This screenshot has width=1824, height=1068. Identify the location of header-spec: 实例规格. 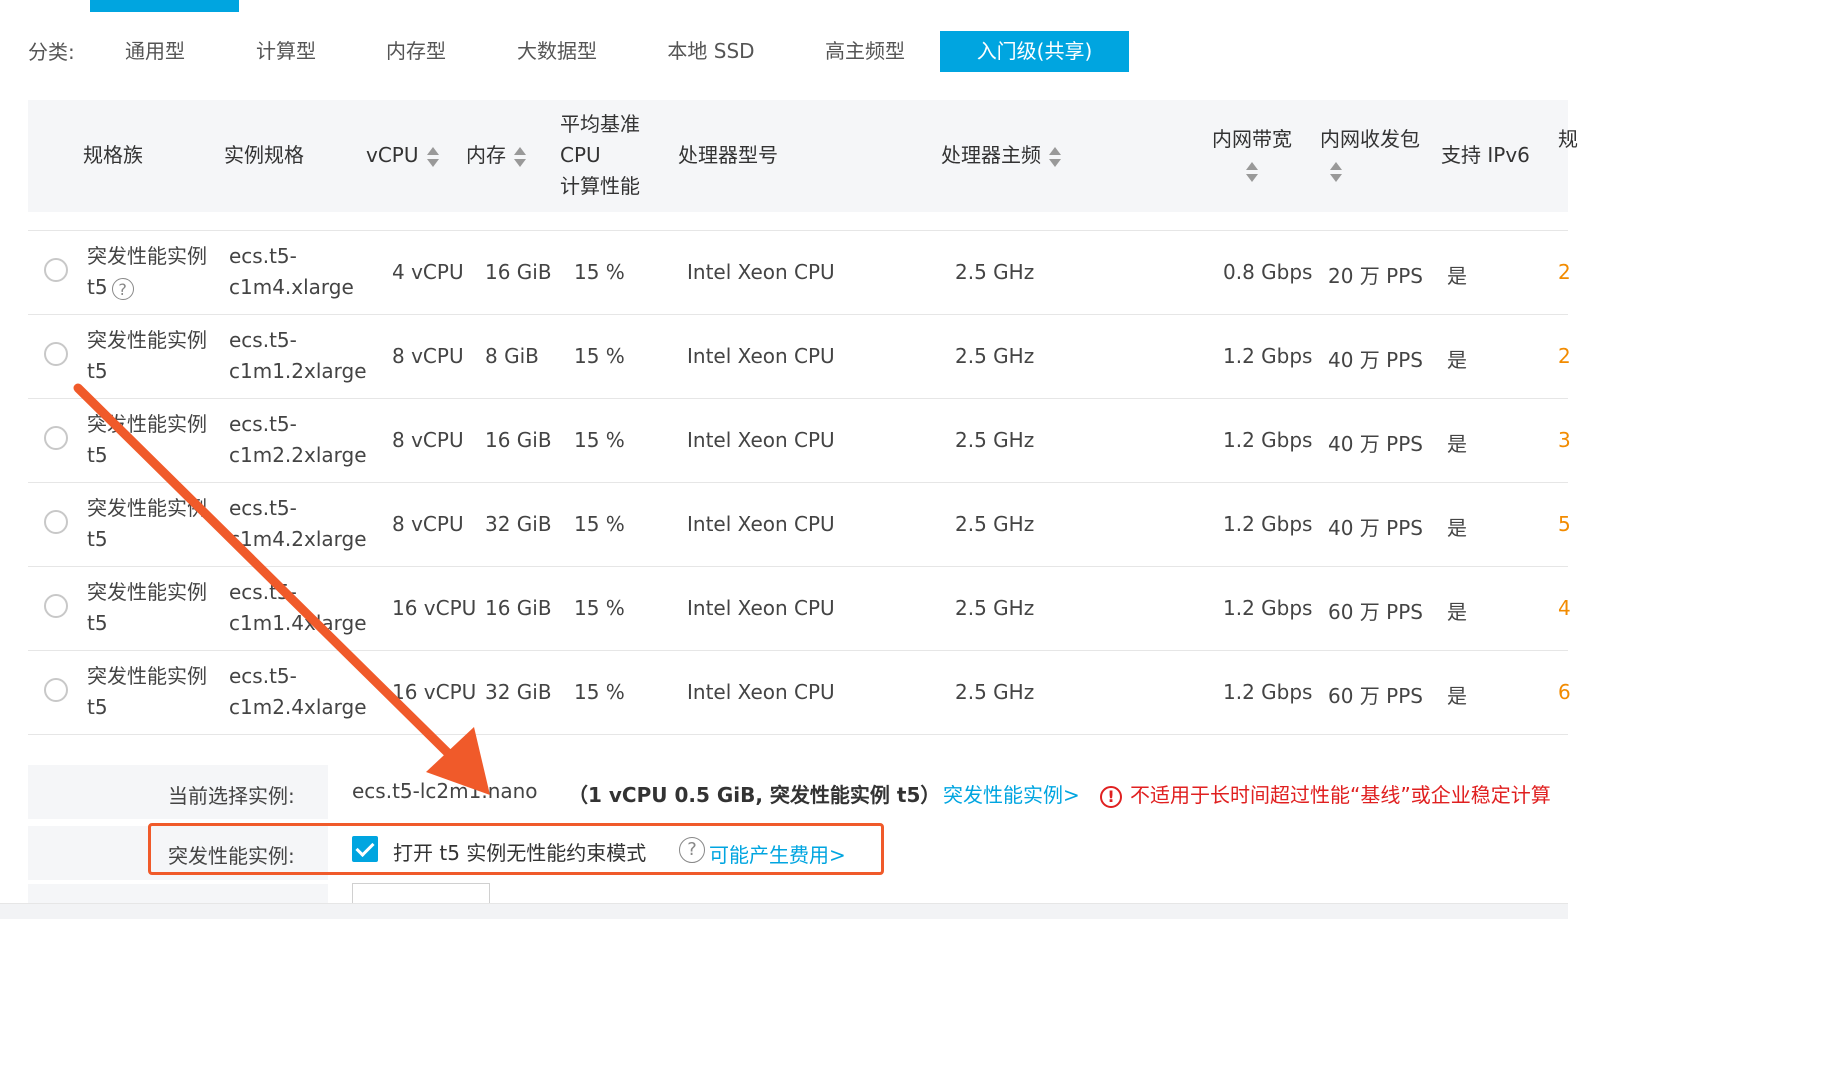
(264, 155).